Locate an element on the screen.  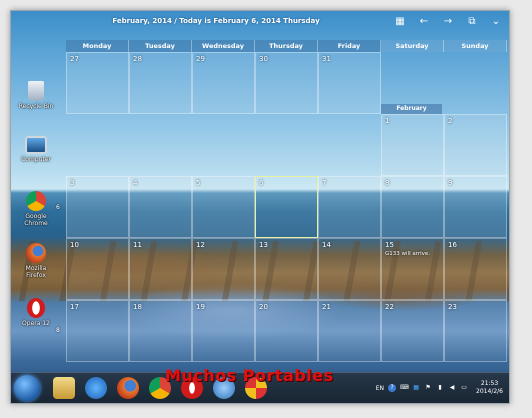
calendar-day-cell: 22 is located at coordinates (412, 331).